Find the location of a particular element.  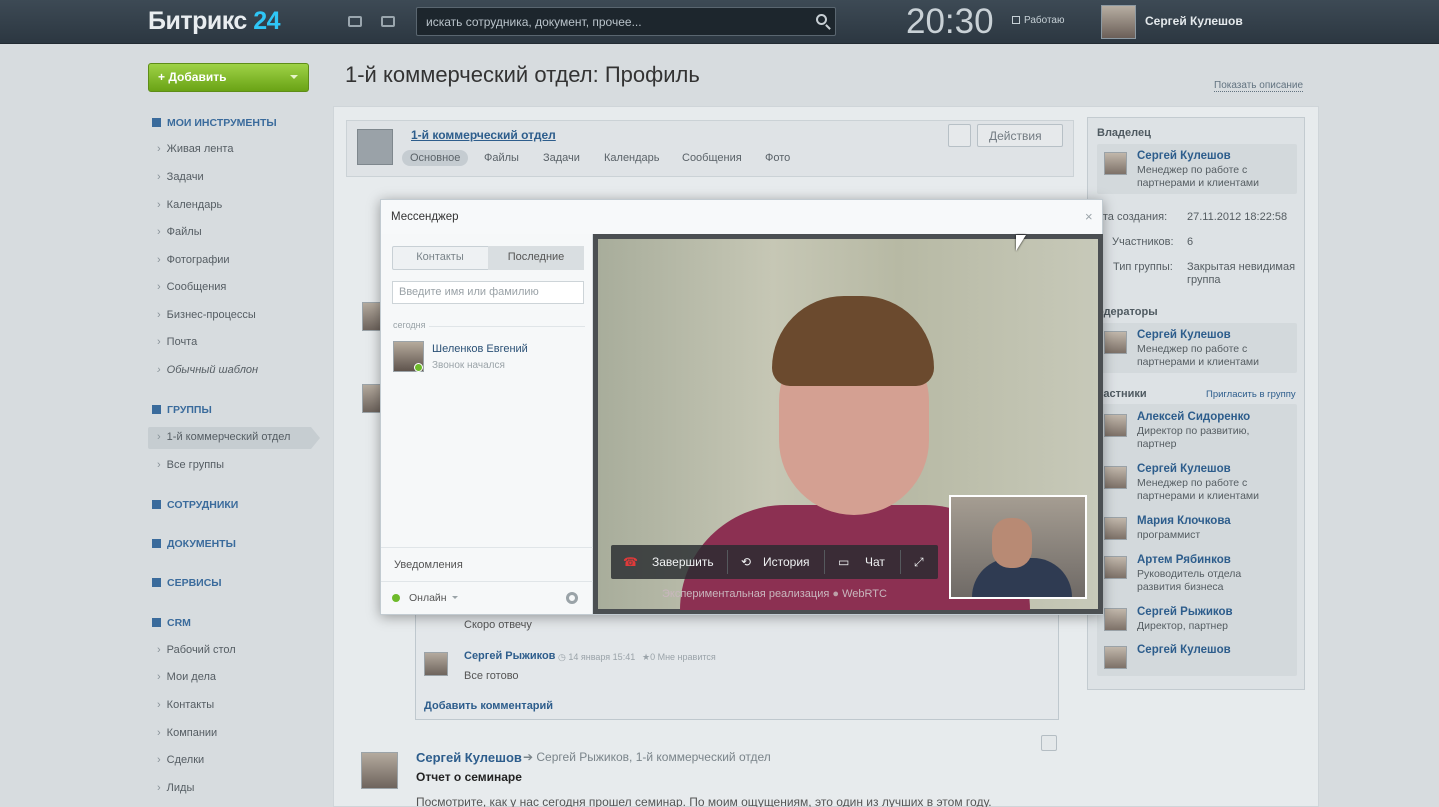

tab-calendar: Календарь is located at coordinates (632, 158).